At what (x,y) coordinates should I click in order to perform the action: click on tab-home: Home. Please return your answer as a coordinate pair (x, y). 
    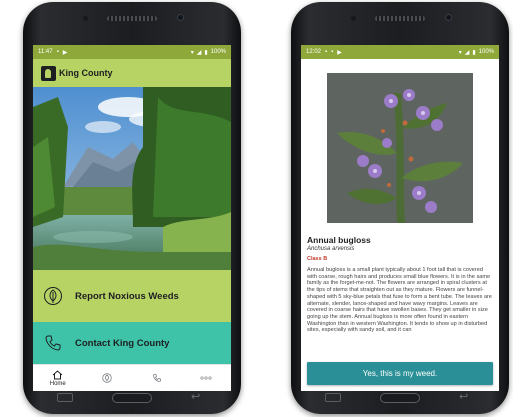
    Looking at the image, I should click on (58, 378).